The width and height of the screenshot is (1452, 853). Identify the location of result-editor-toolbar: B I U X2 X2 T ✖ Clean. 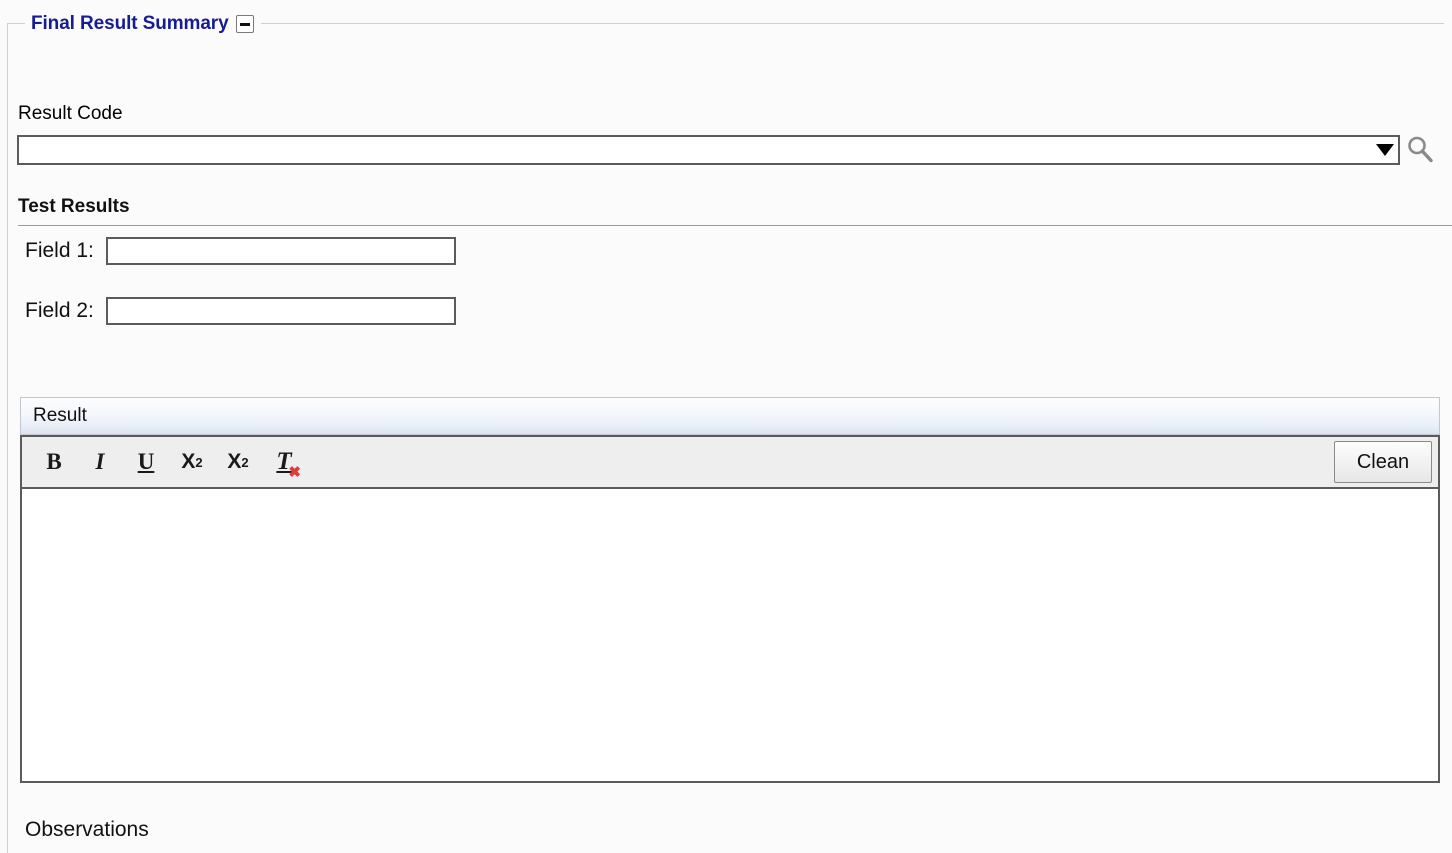
(730, 461).